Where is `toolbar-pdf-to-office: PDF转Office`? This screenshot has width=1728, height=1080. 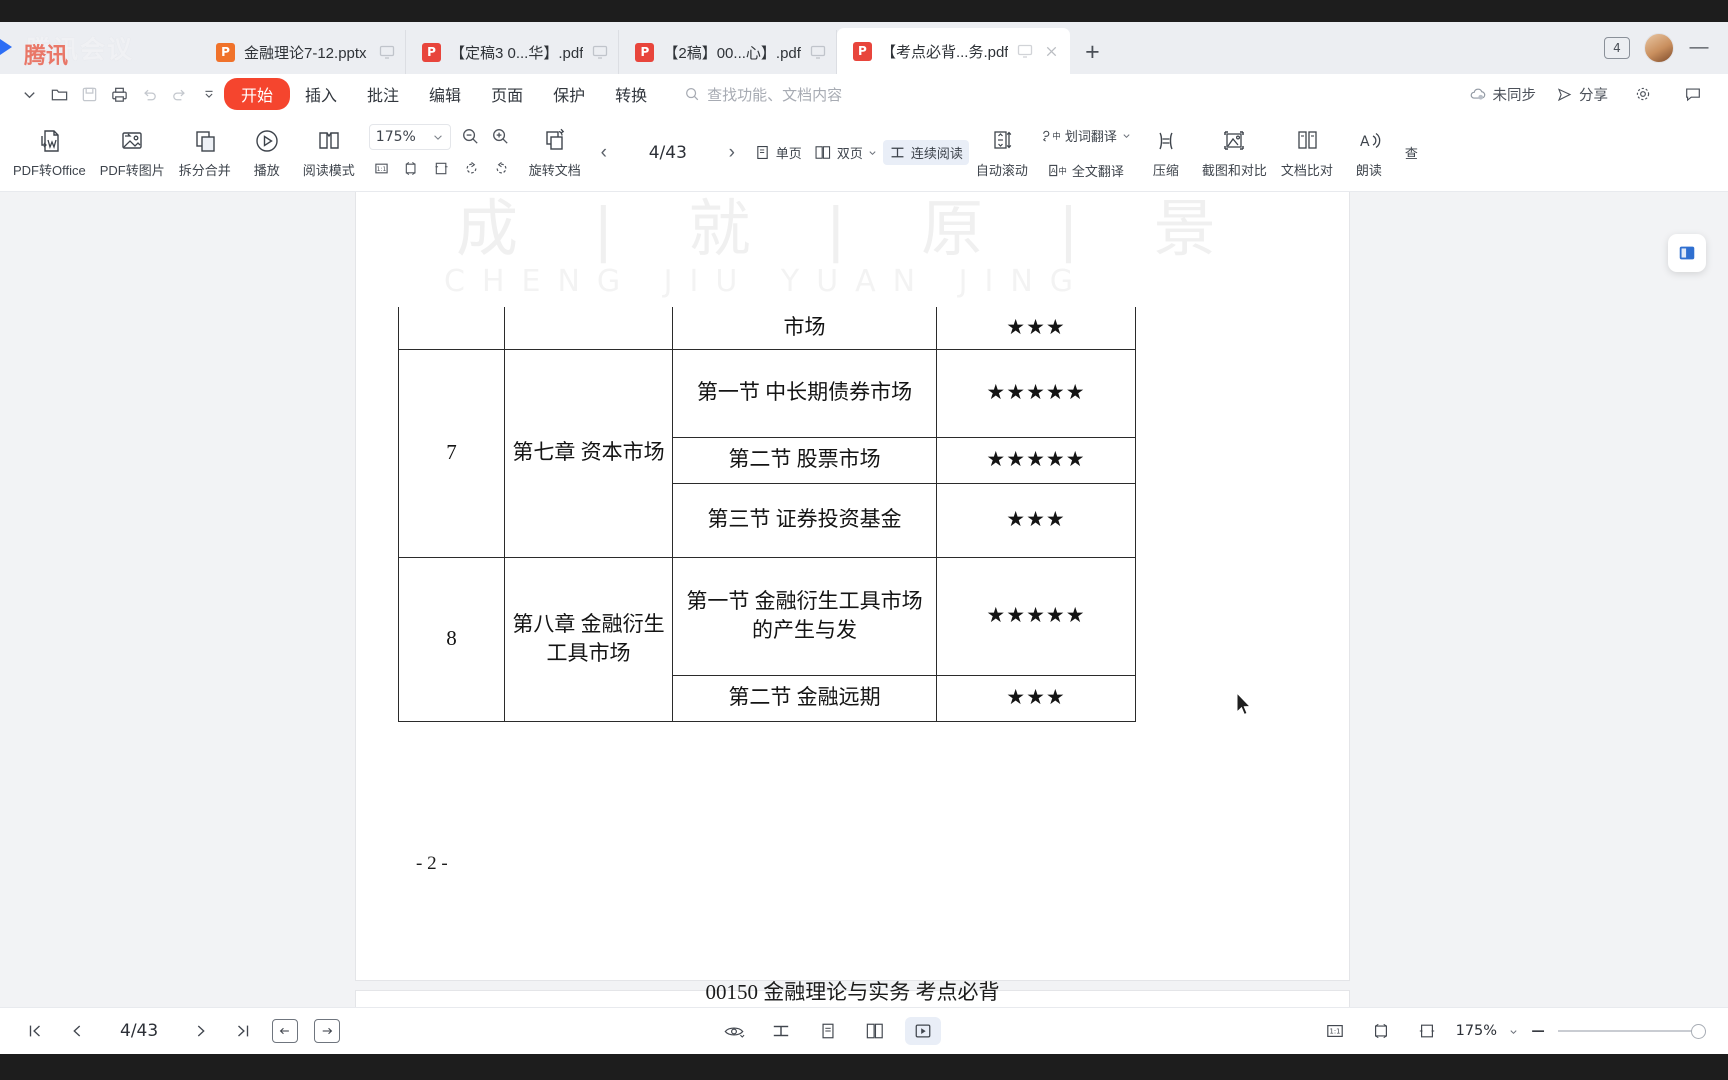
toolbar-pdf-to-office: PDF转Office is located at coordinates (49, 152).